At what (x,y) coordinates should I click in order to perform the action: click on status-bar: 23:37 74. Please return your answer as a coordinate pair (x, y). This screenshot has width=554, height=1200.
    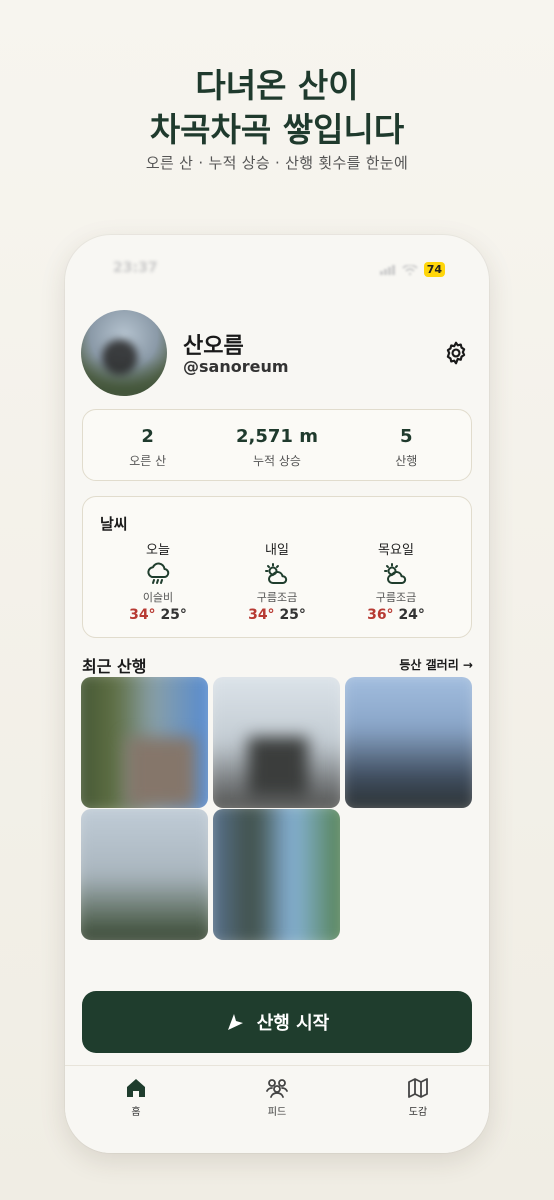
    Looking at the image, I should click on (277, 270).